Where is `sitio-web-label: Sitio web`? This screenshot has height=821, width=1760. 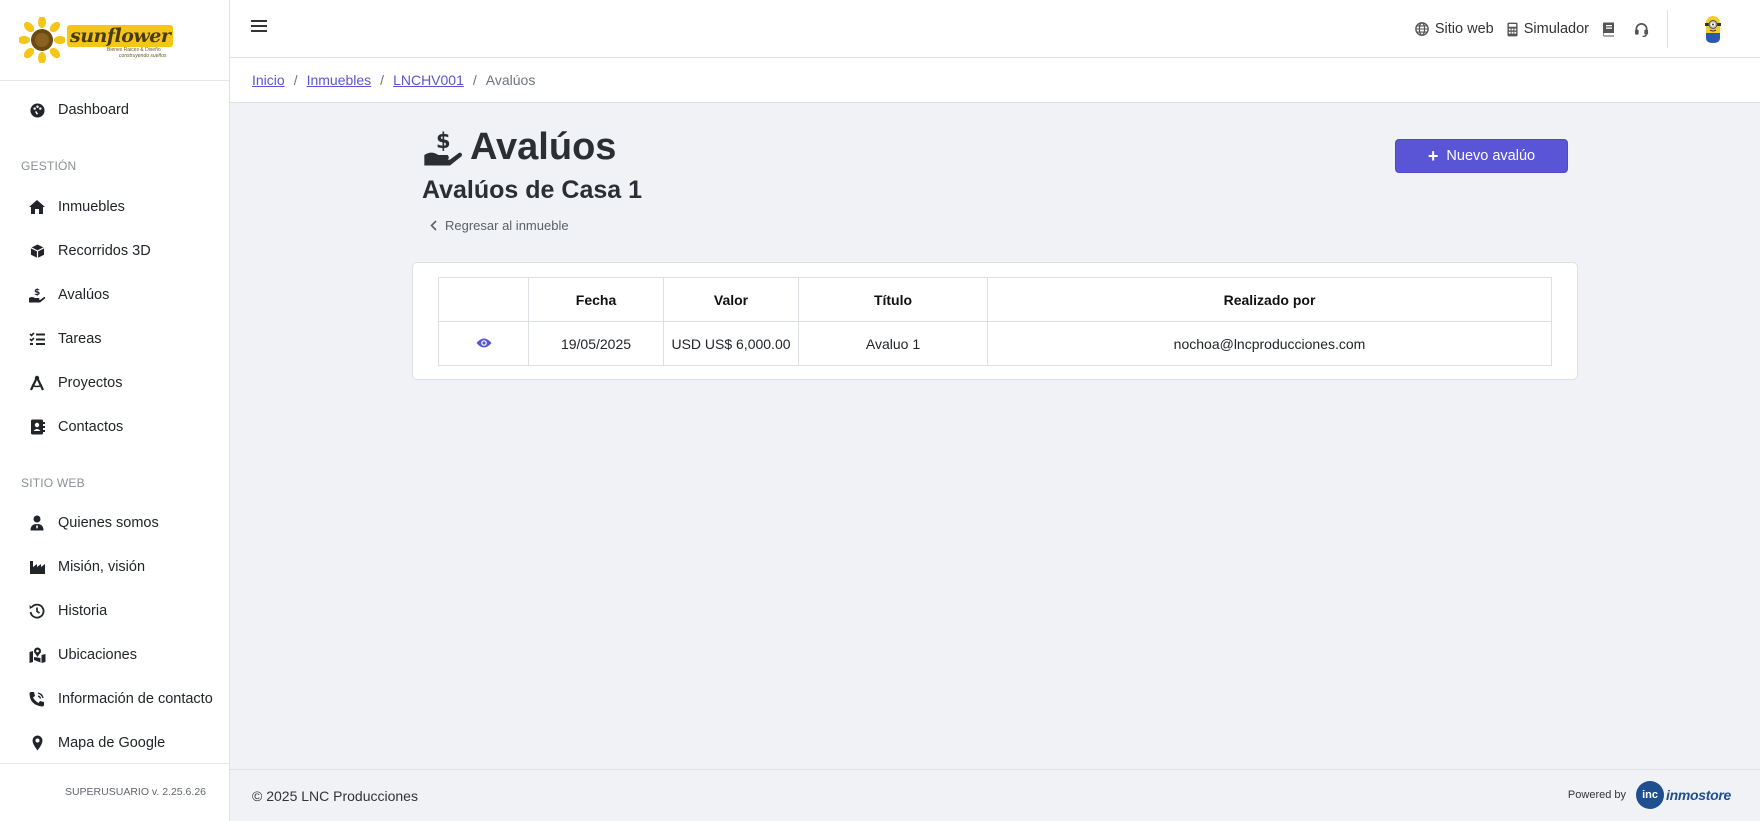 sitio-web-label: Sitio web is located at coordinates (1464, 29).